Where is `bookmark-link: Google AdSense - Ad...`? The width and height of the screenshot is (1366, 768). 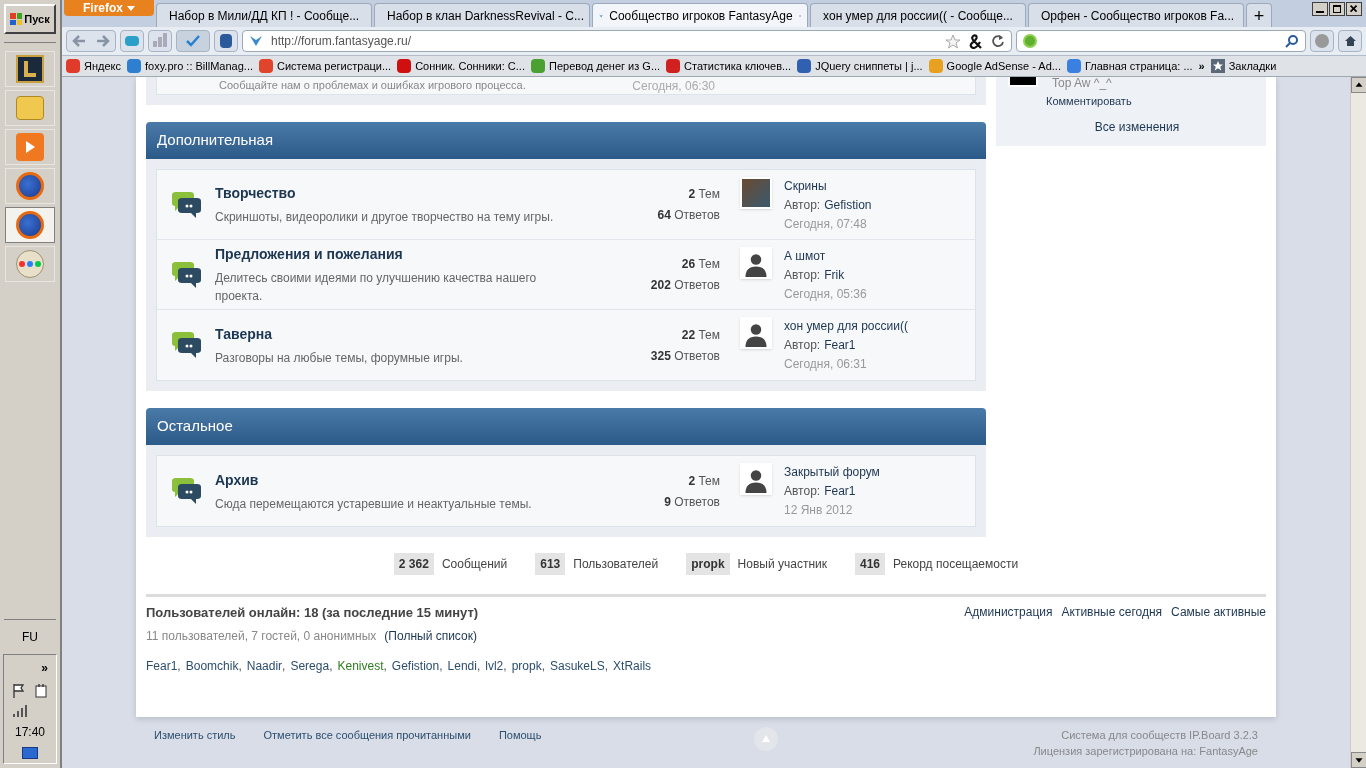 bookmark-link: Google AdSense - Ad... is located at coordinates (994, 66).